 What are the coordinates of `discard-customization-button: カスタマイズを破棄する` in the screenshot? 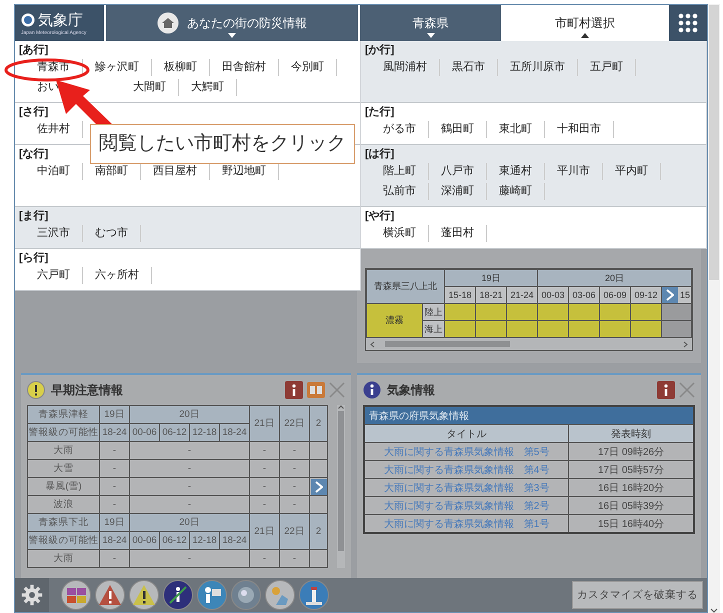 It's located at (637, 595).